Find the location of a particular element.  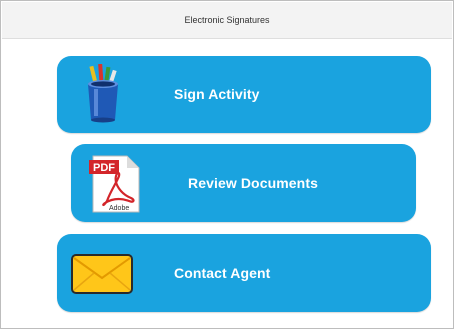

adobe-text: Adobe is located at coordinates (119, 208).